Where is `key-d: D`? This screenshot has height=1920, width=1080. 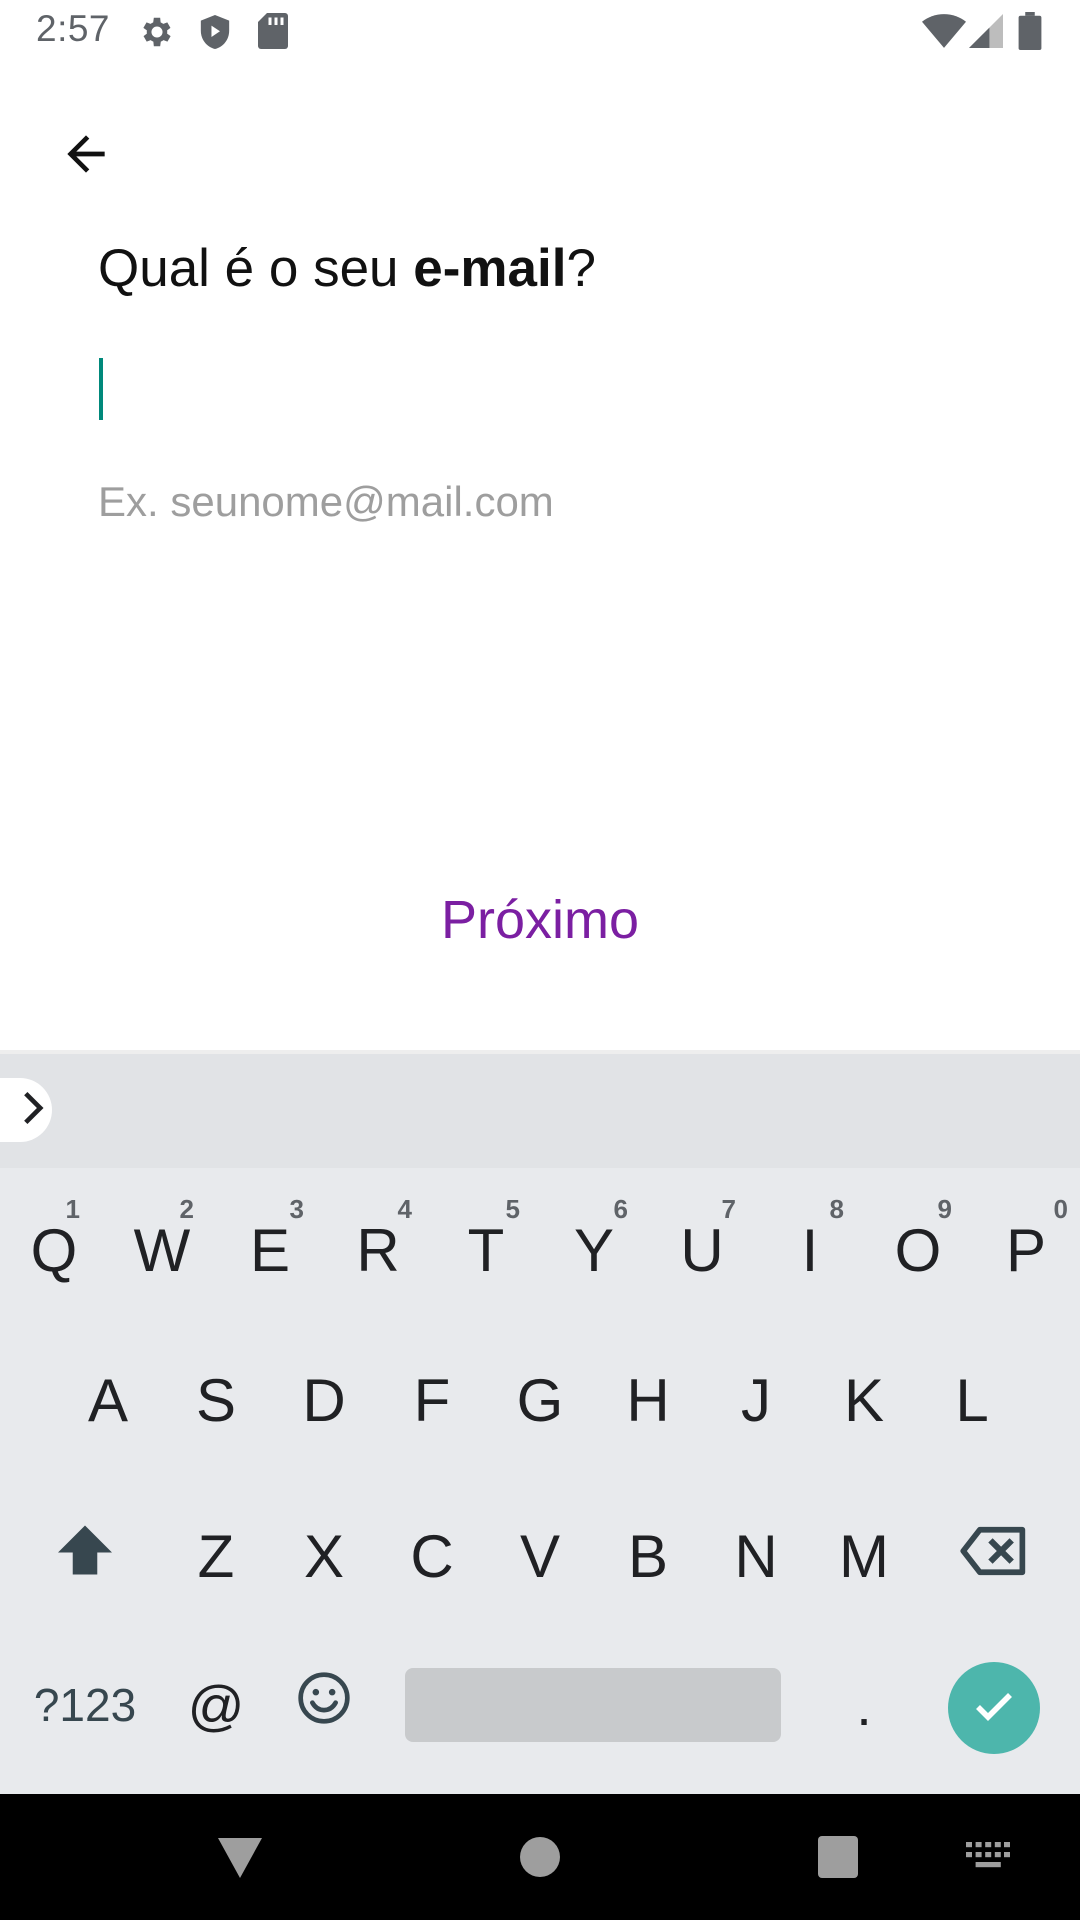 key-d: D is located at coordinates (324, 1400).